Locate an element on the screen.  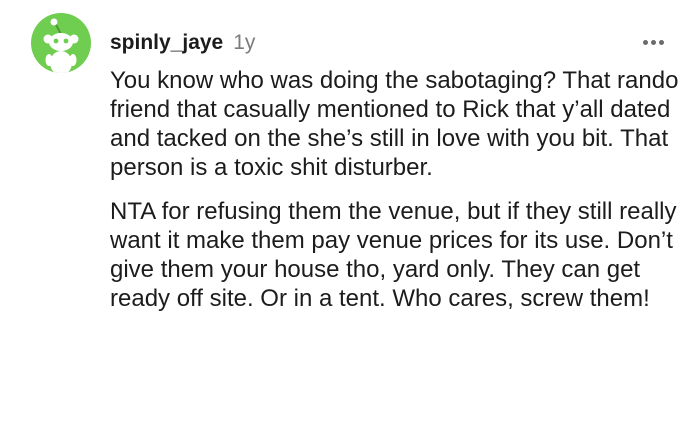
more-options-button is located at coordinates (654, 42).